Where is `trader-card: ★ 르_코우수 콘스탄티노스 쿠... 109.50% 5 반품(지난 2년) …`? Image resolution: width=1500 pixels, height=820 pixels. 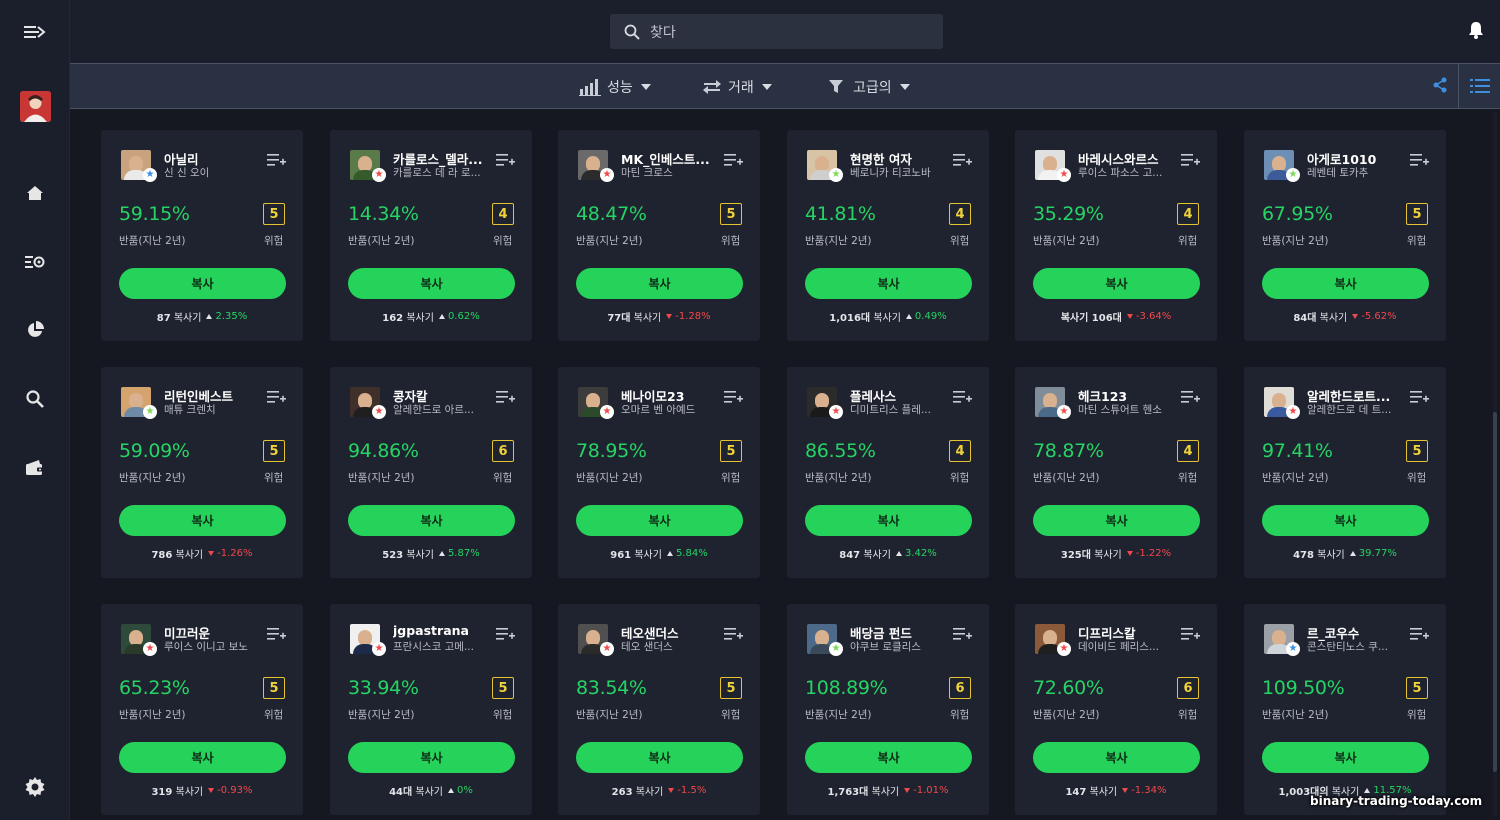 trader-card: ★ 르_코우수 콘스탄티노스 쿠... 109.50% 5 반품(지난 2년) … is located at coordinates (1345, 709).